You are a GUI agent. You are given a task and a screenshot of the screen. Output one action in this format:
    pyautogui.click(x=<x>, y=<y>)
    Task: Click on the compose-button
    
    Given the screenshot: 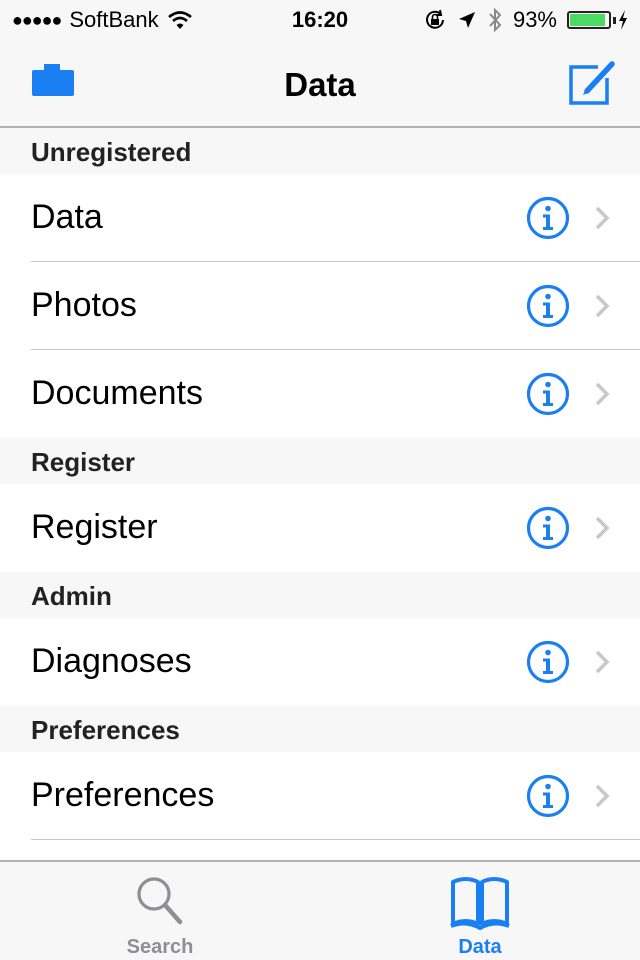 What is the action you would take?
    pyautogui.click(x=593, y=83)
    